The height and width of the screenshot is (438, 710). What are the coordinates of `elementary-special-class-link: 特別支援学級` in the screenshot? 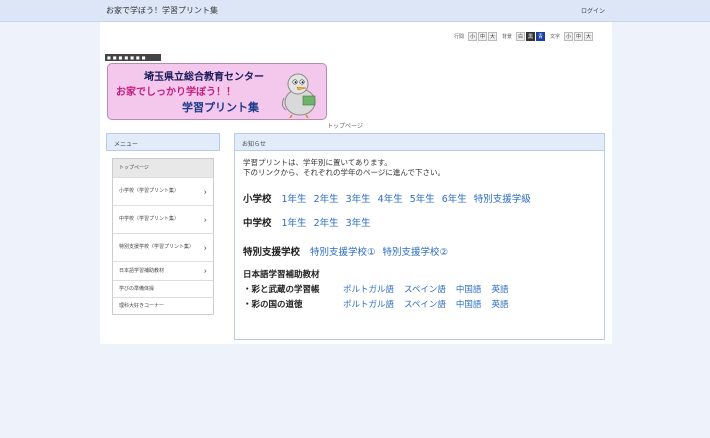 It's located at (502, 198).